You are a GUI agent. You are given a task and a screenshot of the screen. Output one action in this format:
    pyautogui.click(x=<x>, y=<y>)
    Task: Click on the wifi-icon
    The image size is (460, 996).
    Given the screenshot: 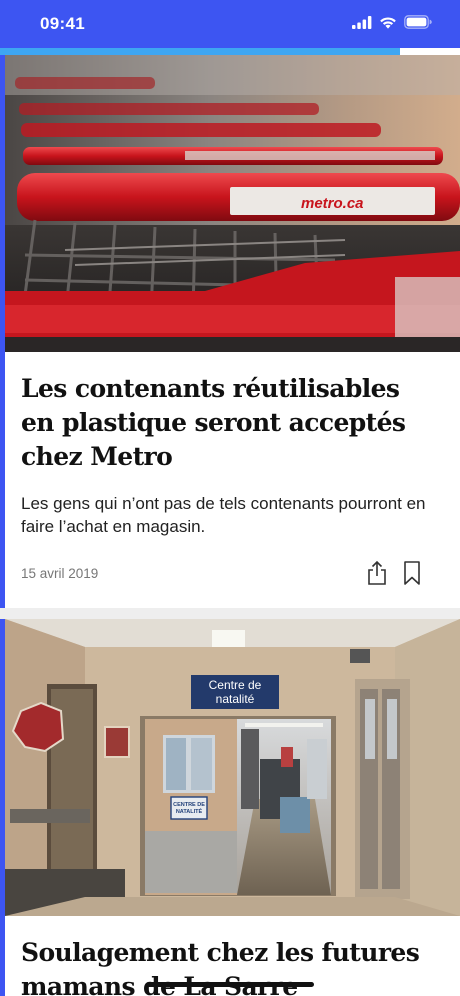 What is the action you would take?
    pyautogui.click(x=388, y=22)
    